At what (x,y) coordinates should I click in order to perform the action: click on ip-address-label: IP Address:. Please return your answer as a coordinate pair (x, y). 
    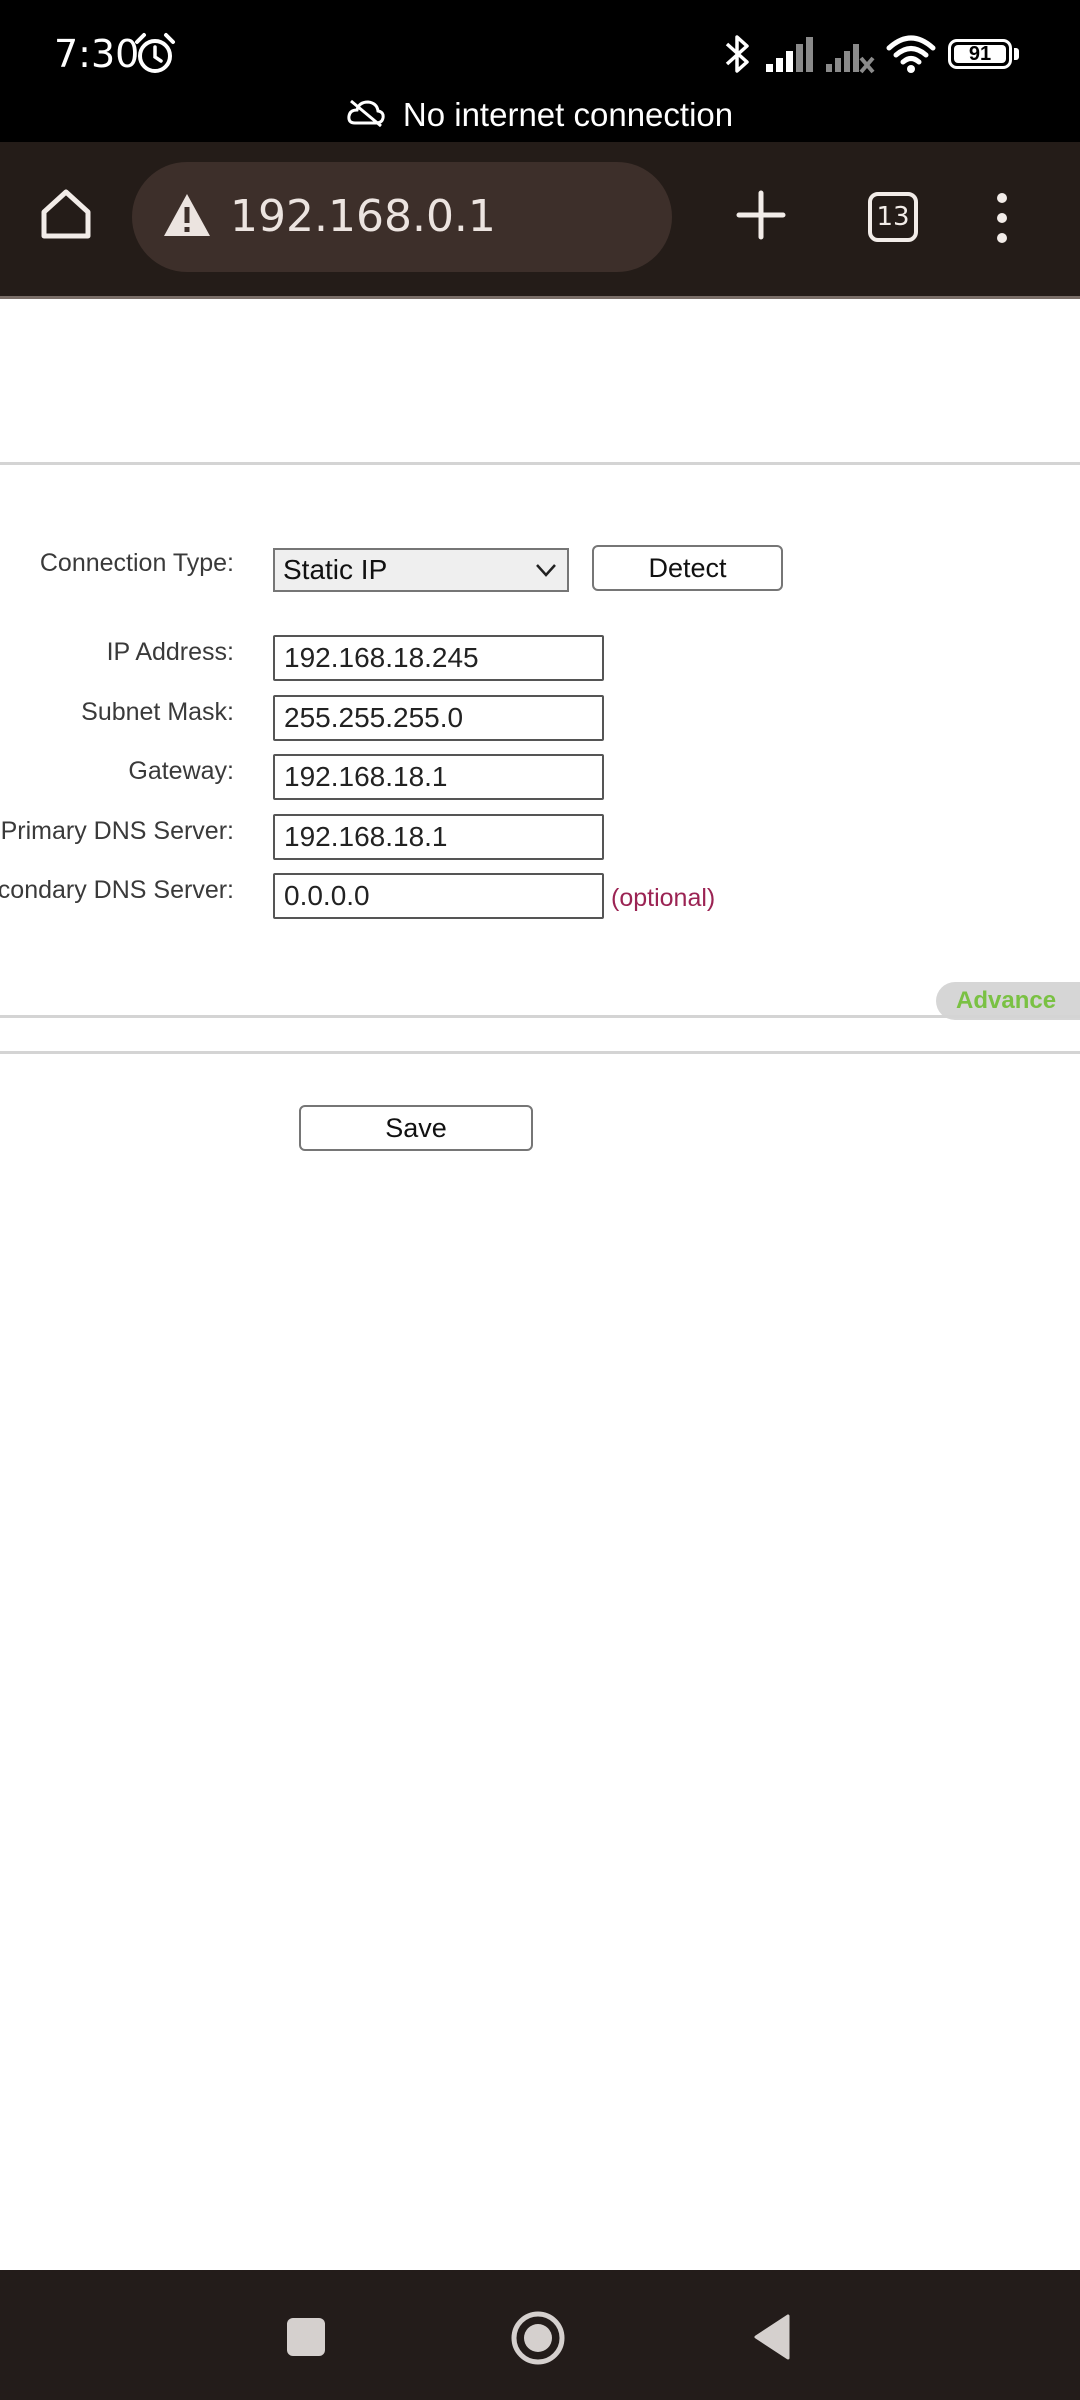
    Looking at the image, I should click on (170, 652).